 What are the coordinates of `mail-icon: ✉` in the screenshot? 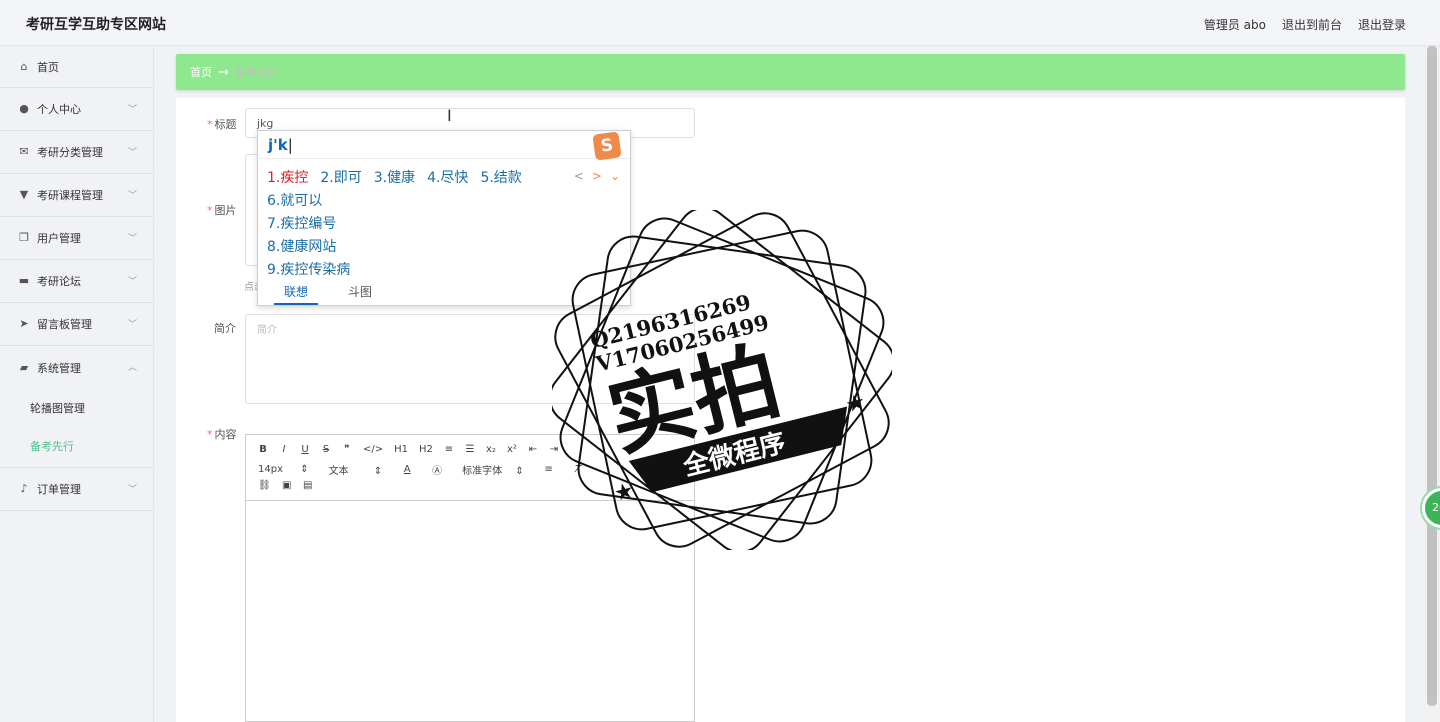 It's located at (24, 151).